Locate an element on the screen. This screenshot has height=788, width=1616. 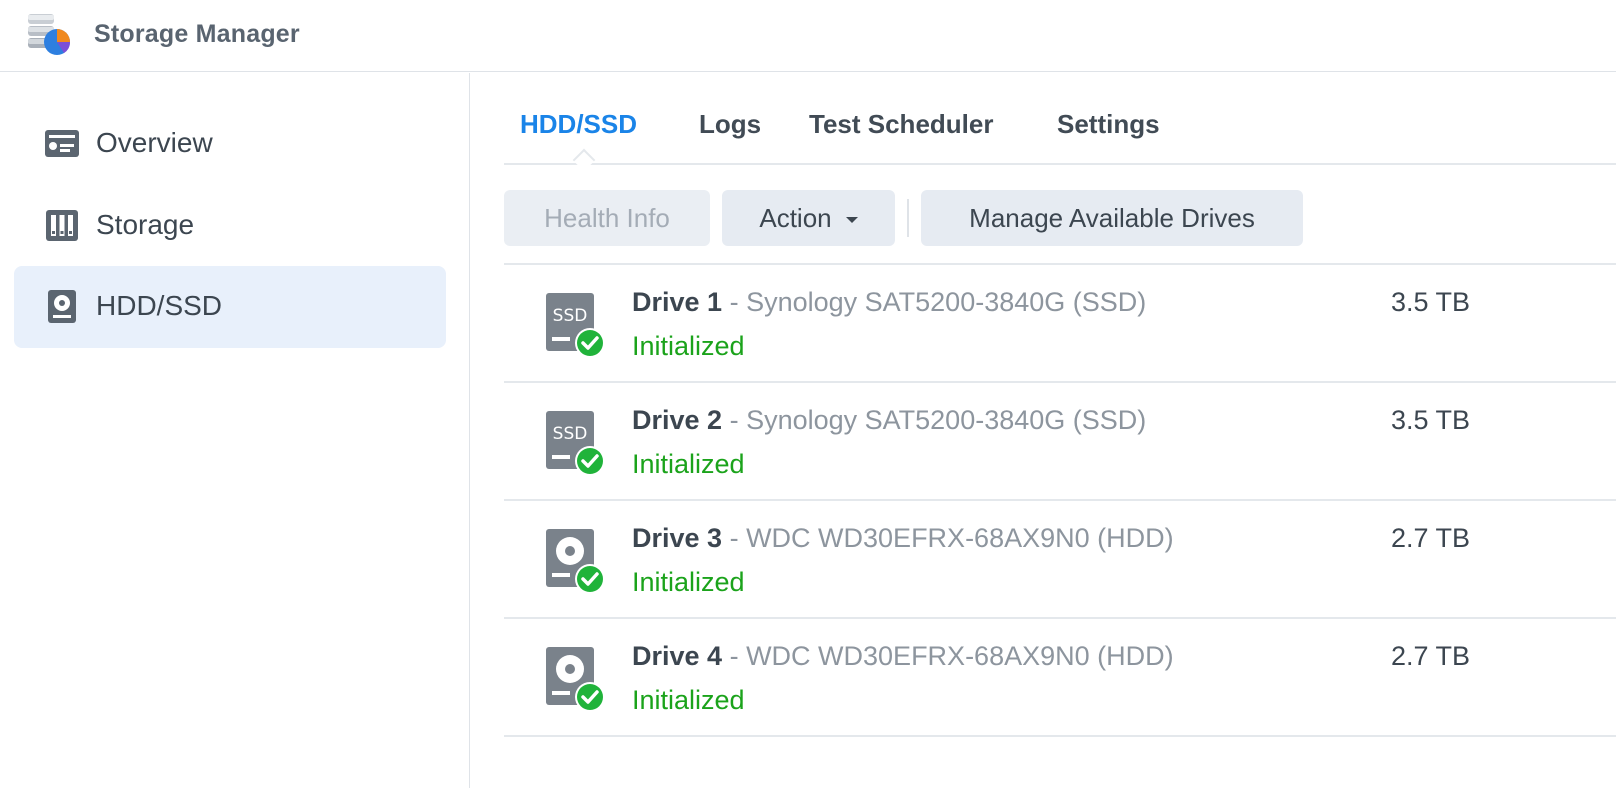
sidebar-item-label: HDD/SSD is located at coordinates (159, 305).